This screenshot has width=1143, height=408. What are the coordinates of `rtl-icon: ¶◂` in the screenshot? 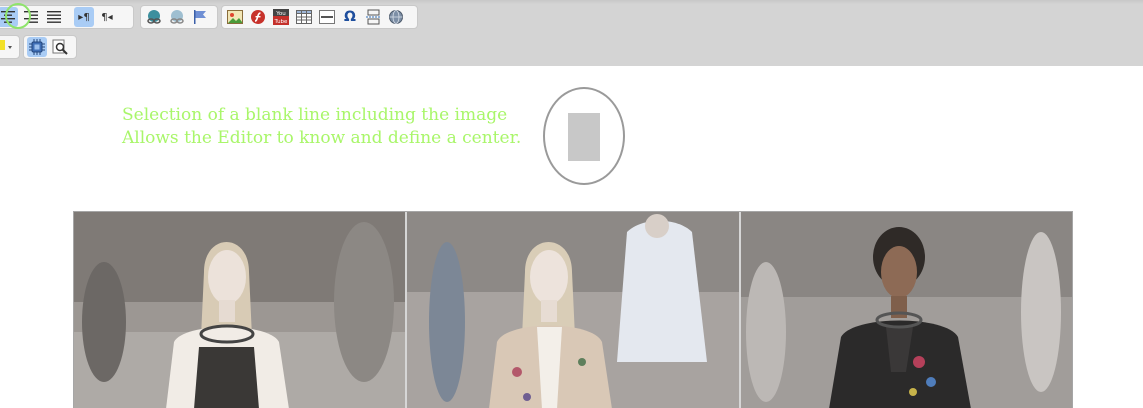 It's located at (107, 17).